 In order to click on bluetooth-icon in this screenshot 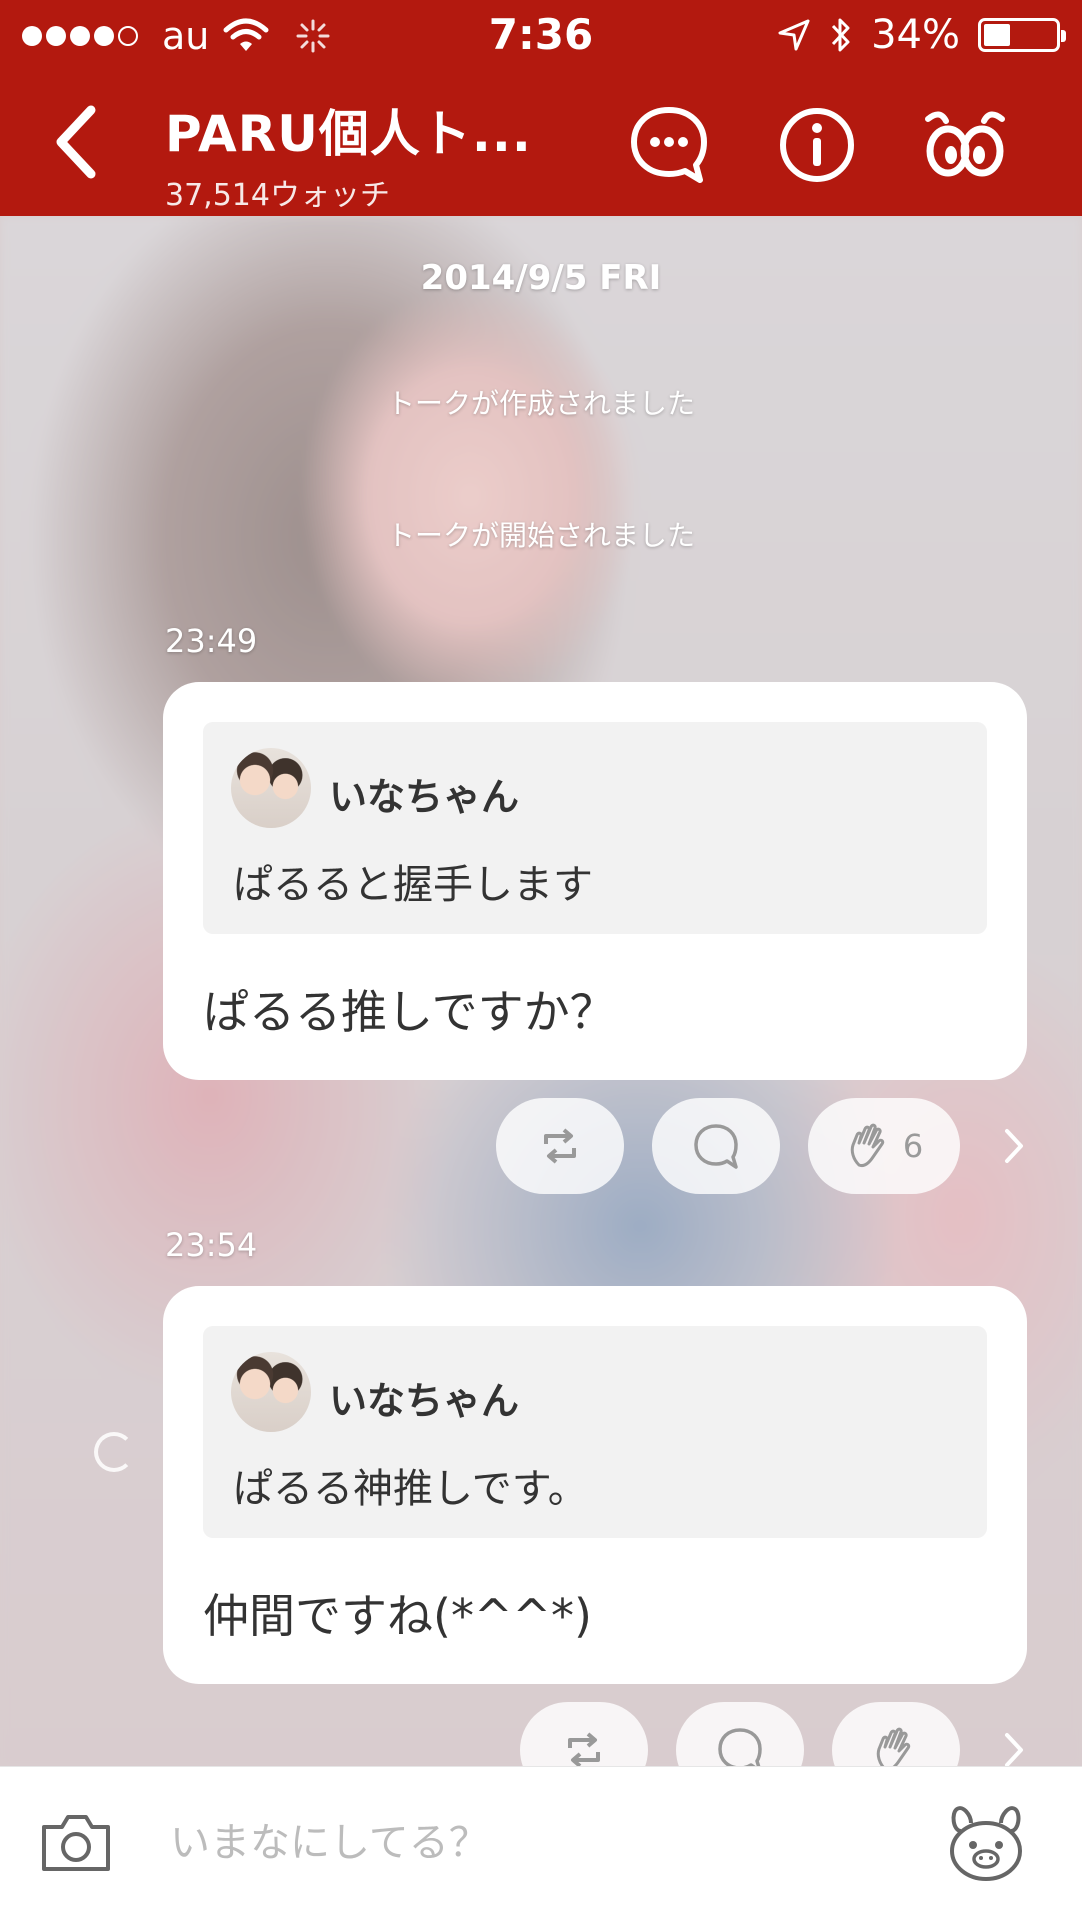, I will do `click(840, 35)`.